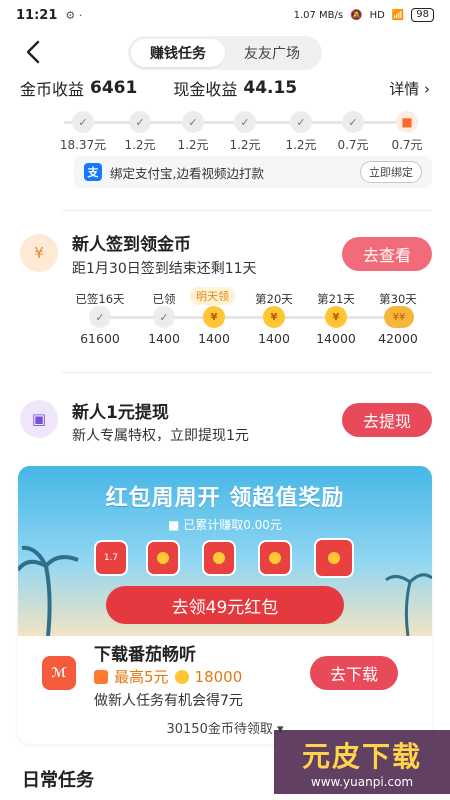 Image resolution: width=450 pixels, height=800 pixels. I want to click on checkin-day-label: 第30天, so click(398, 299).